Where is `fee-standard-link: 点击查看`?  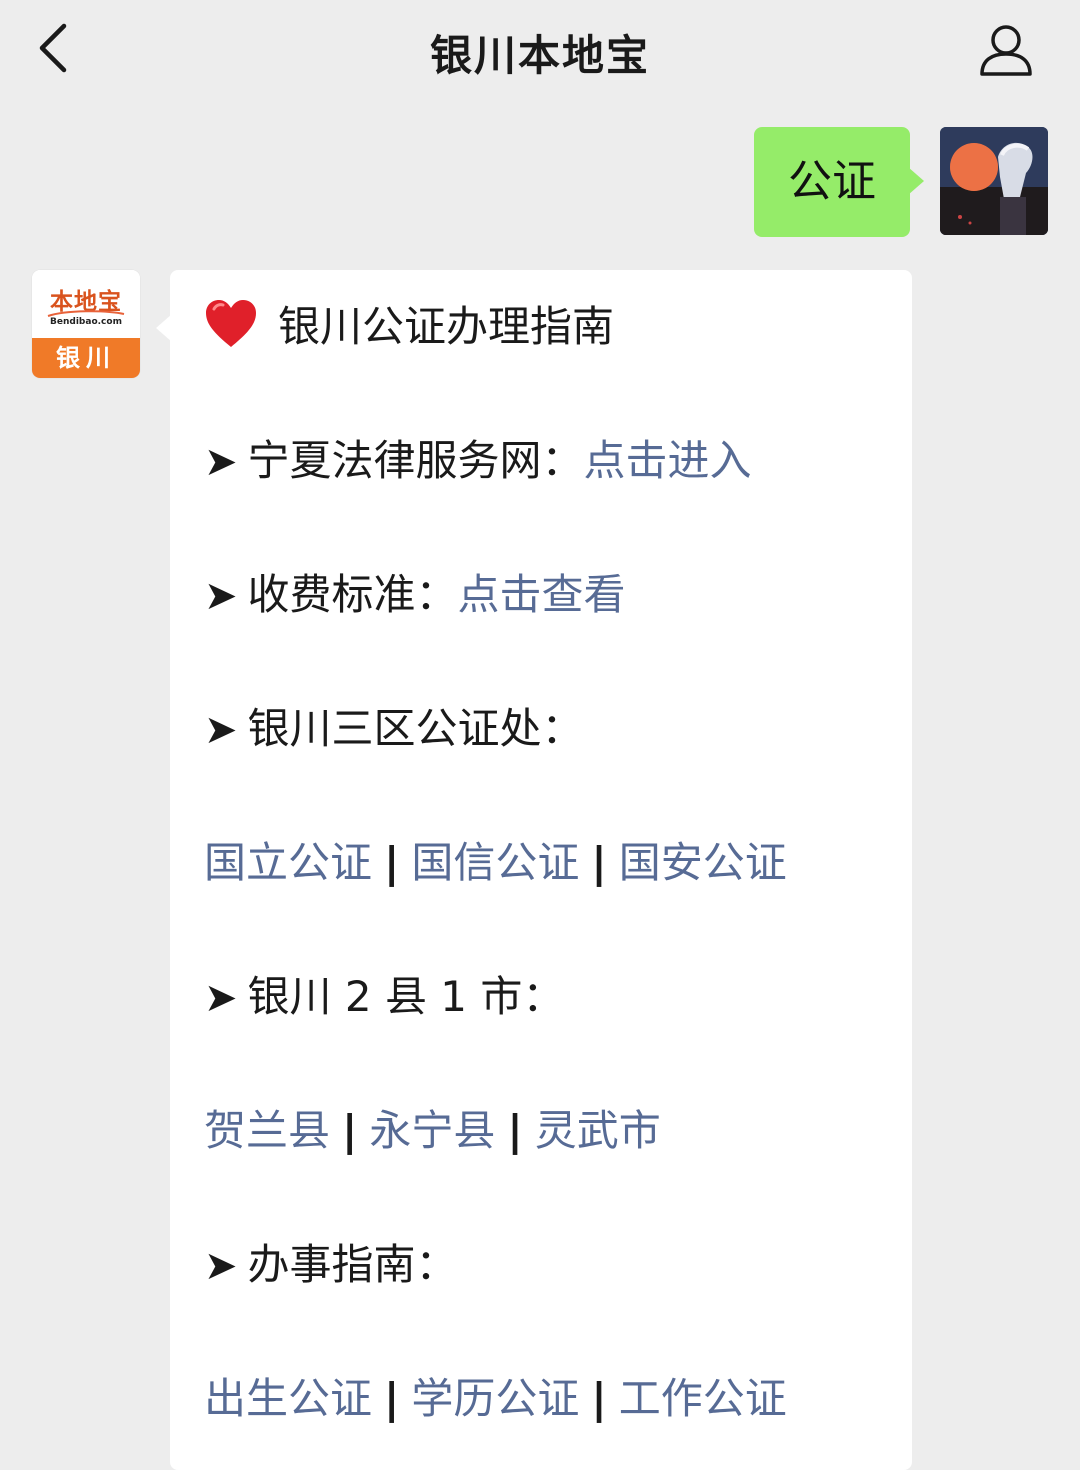
fee-standard-link: 点击查看 is located at coordinates (542, 594).